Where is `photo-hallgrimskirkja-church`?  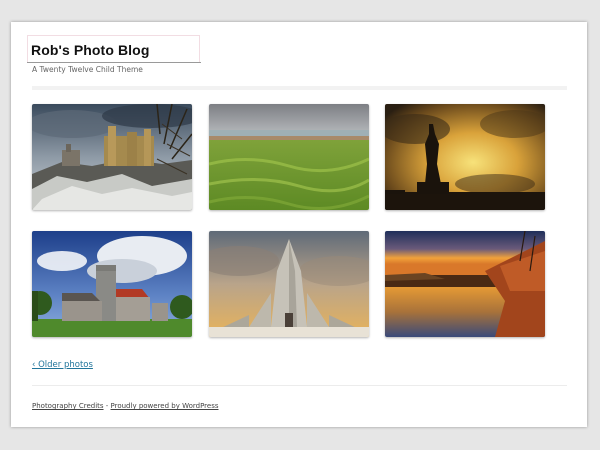 photo-hallgrimskirkja-church is located at coordinates (289, 284).